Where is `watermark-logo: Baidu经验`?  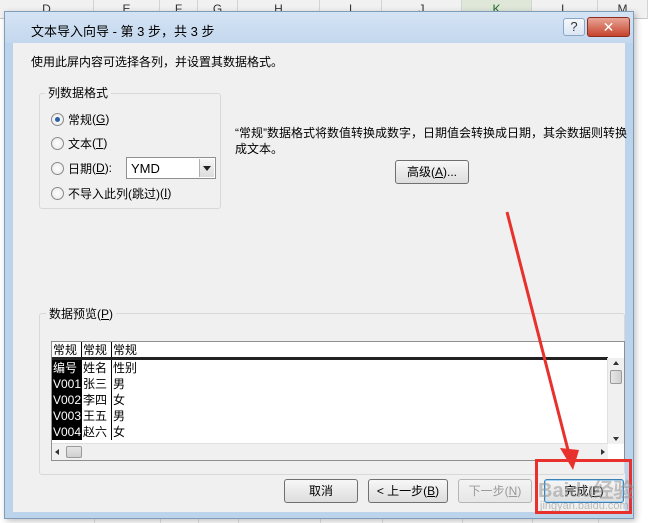 watermark-logo: Baidu经验 is located at coordinates (586, 491).